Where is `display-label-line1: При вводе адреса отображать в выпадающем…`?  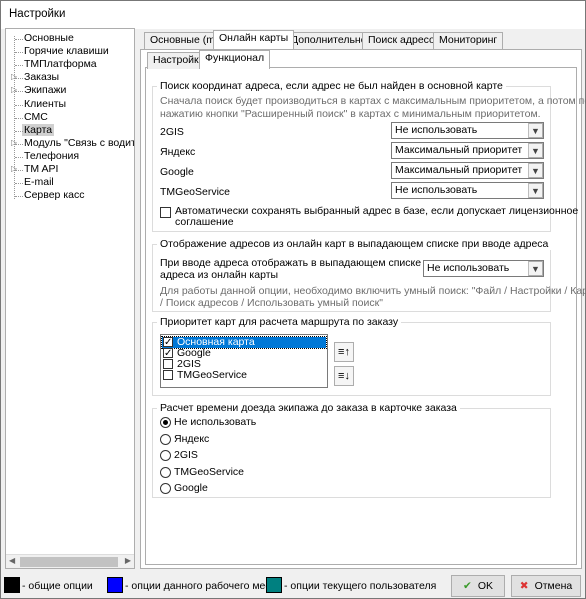
display-label-line1: При вводе адреса отображать в выпадающем… is located at coordinates (291, 263).